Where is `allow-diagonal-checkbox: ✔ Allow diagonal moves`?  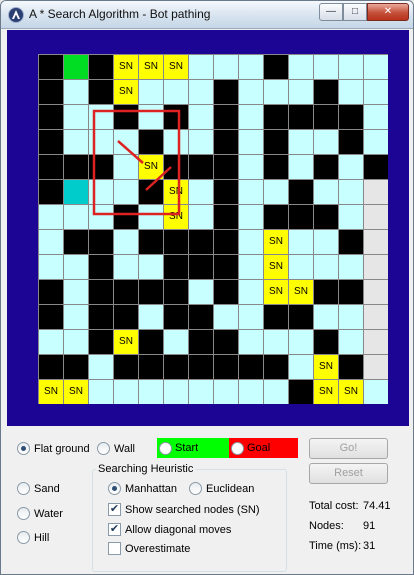
allow-diagonal-checkbox: ✔ Allow diagonal moves is located at coordinates (169, 529).